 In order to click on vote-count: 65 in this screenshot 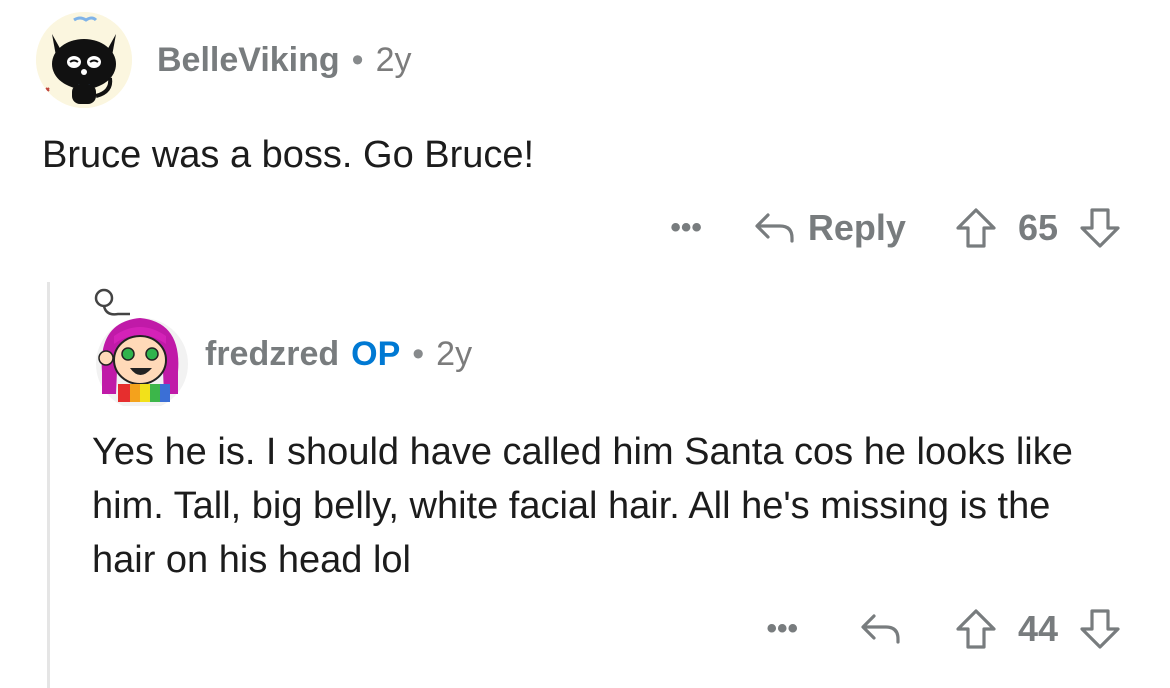, I will do `click(1037, 227)`.